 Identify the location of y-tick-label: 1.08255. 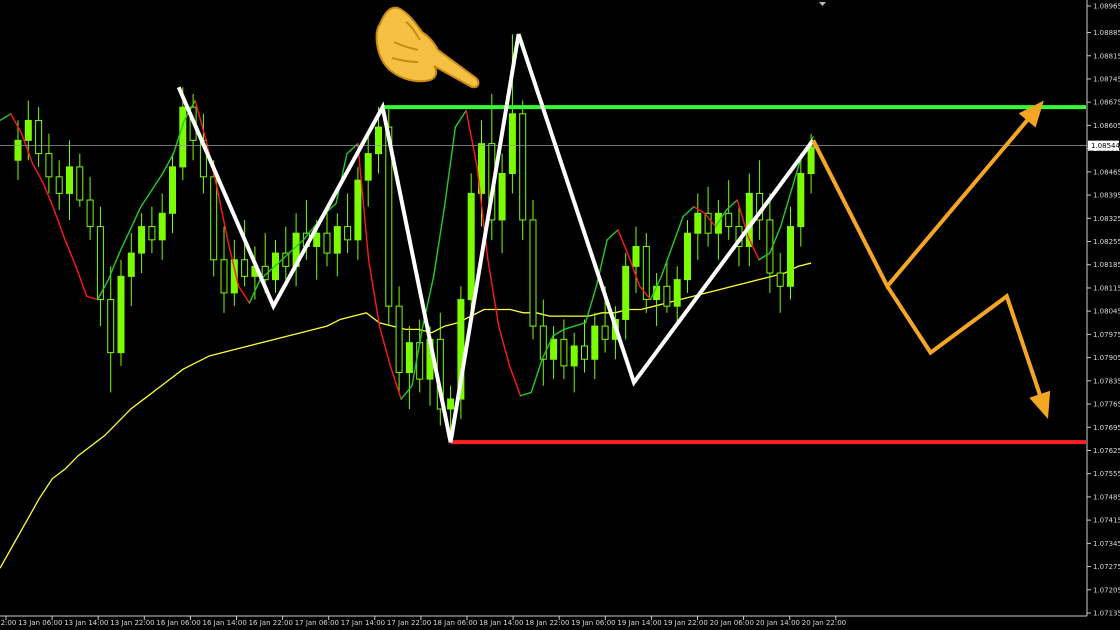
(1106, 242).